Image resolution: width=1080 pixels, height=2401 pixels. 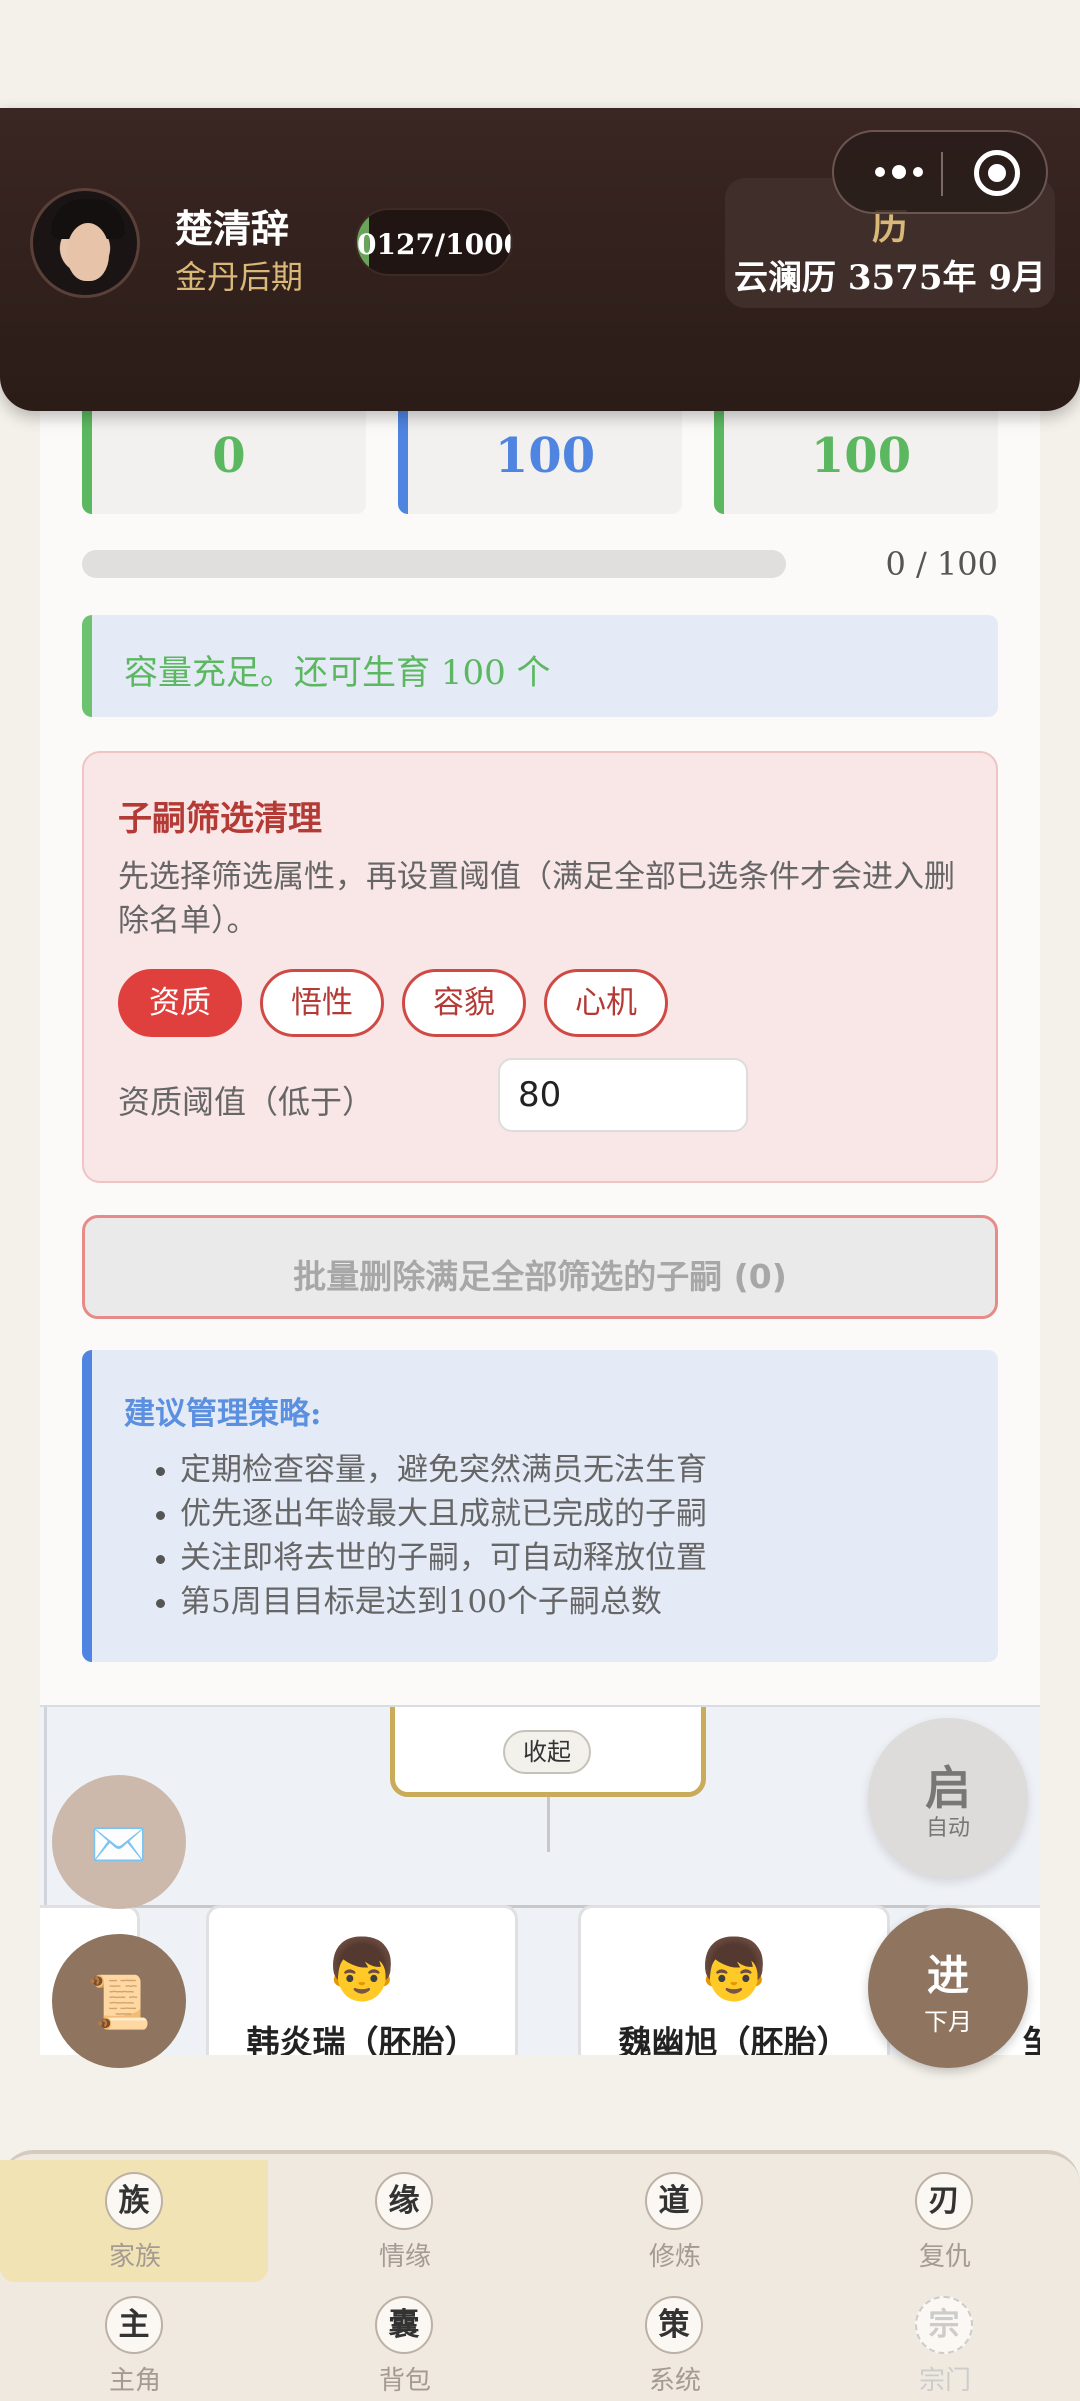 I want to click on calendar-date: 云澜历 3575年 9月, so click(x=890, y=278).